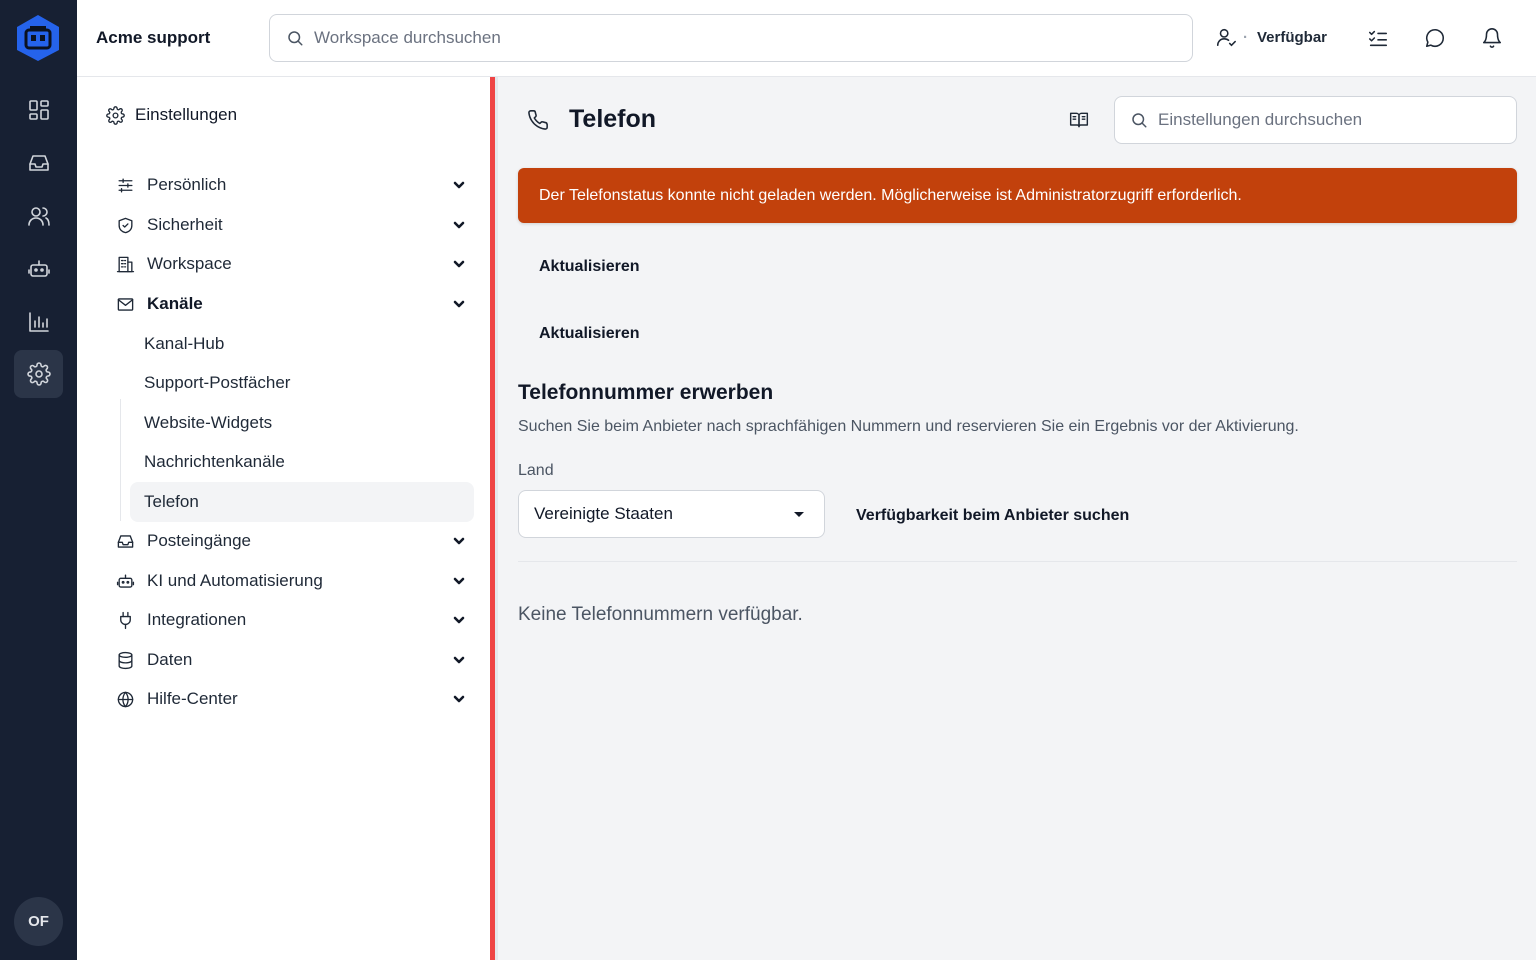 This screenshot has height=960, width=1536. What do you see at coordinates (676, 38) in the screenshot?
I see `workspace-search-input` at bounding box center [676, 38].